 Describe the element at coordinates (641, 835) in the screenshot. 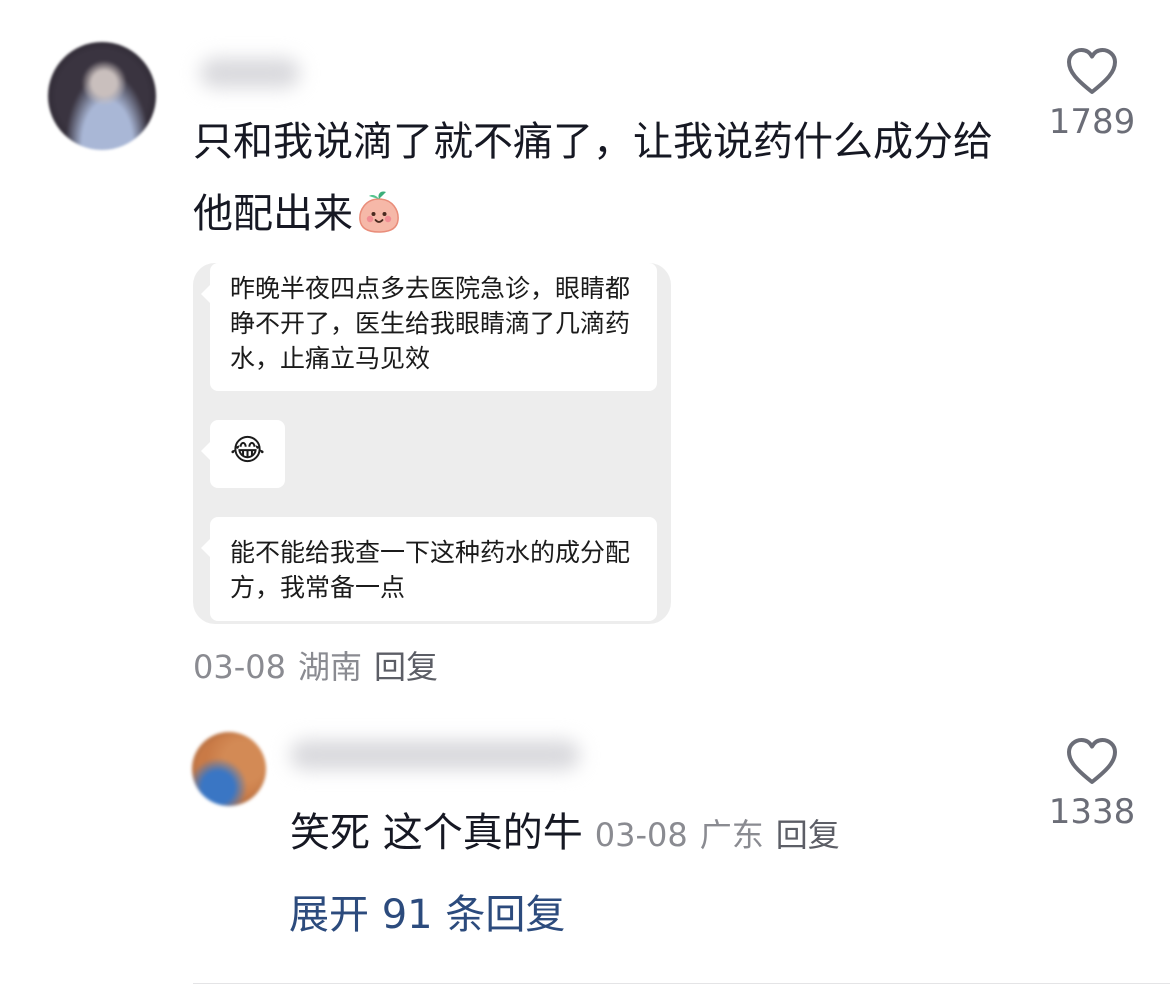

I see `reply-date: 03-08` at that location.